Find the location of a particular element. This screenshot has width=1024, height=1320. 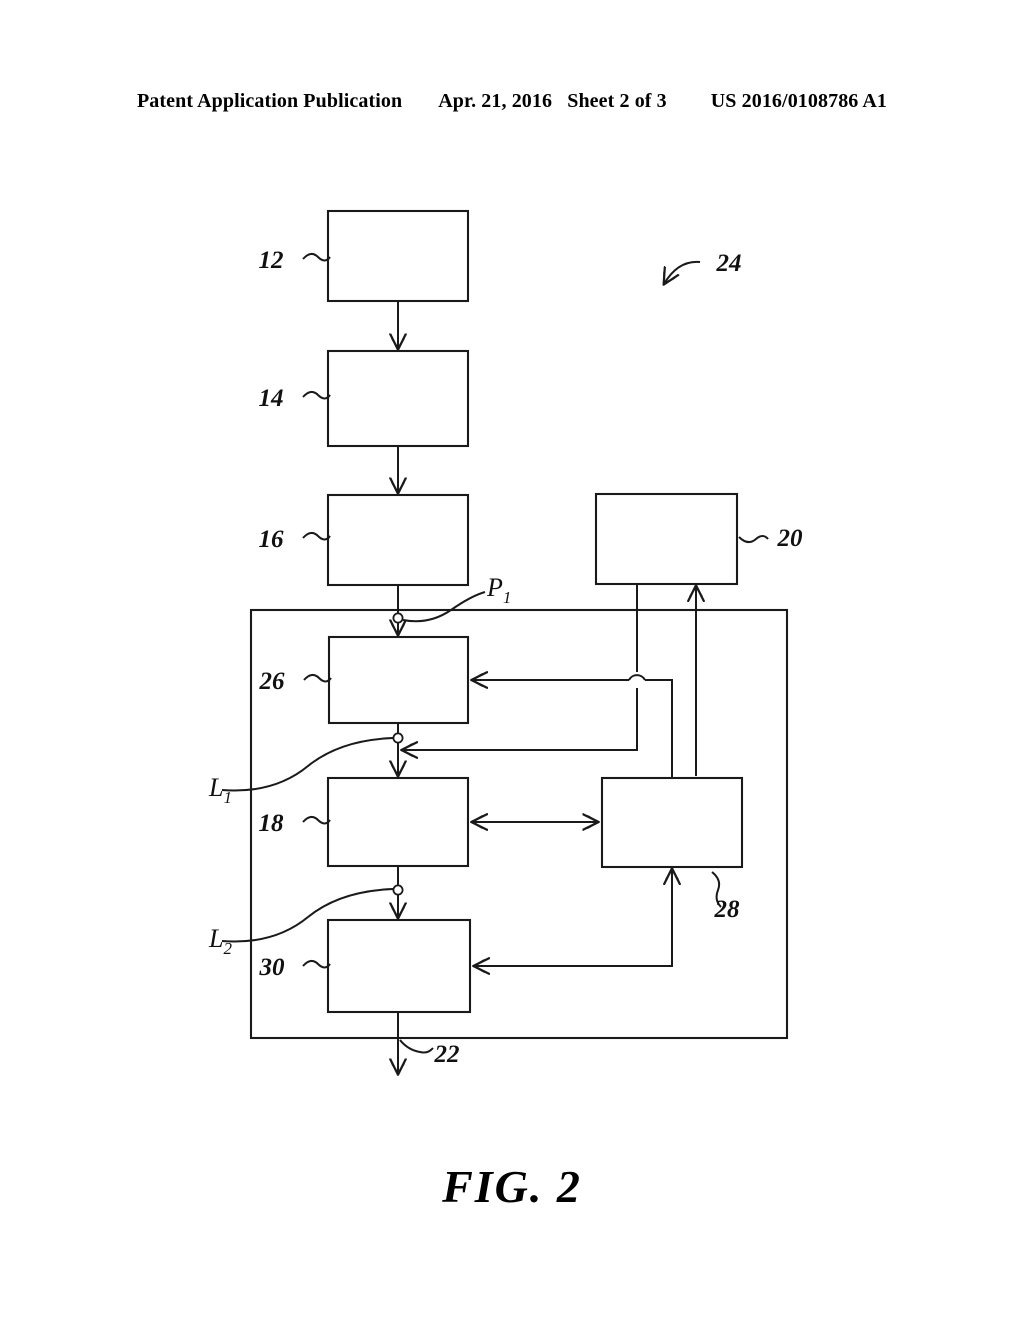

signal-label-l1: L1 is located at coordinates (220, 790).